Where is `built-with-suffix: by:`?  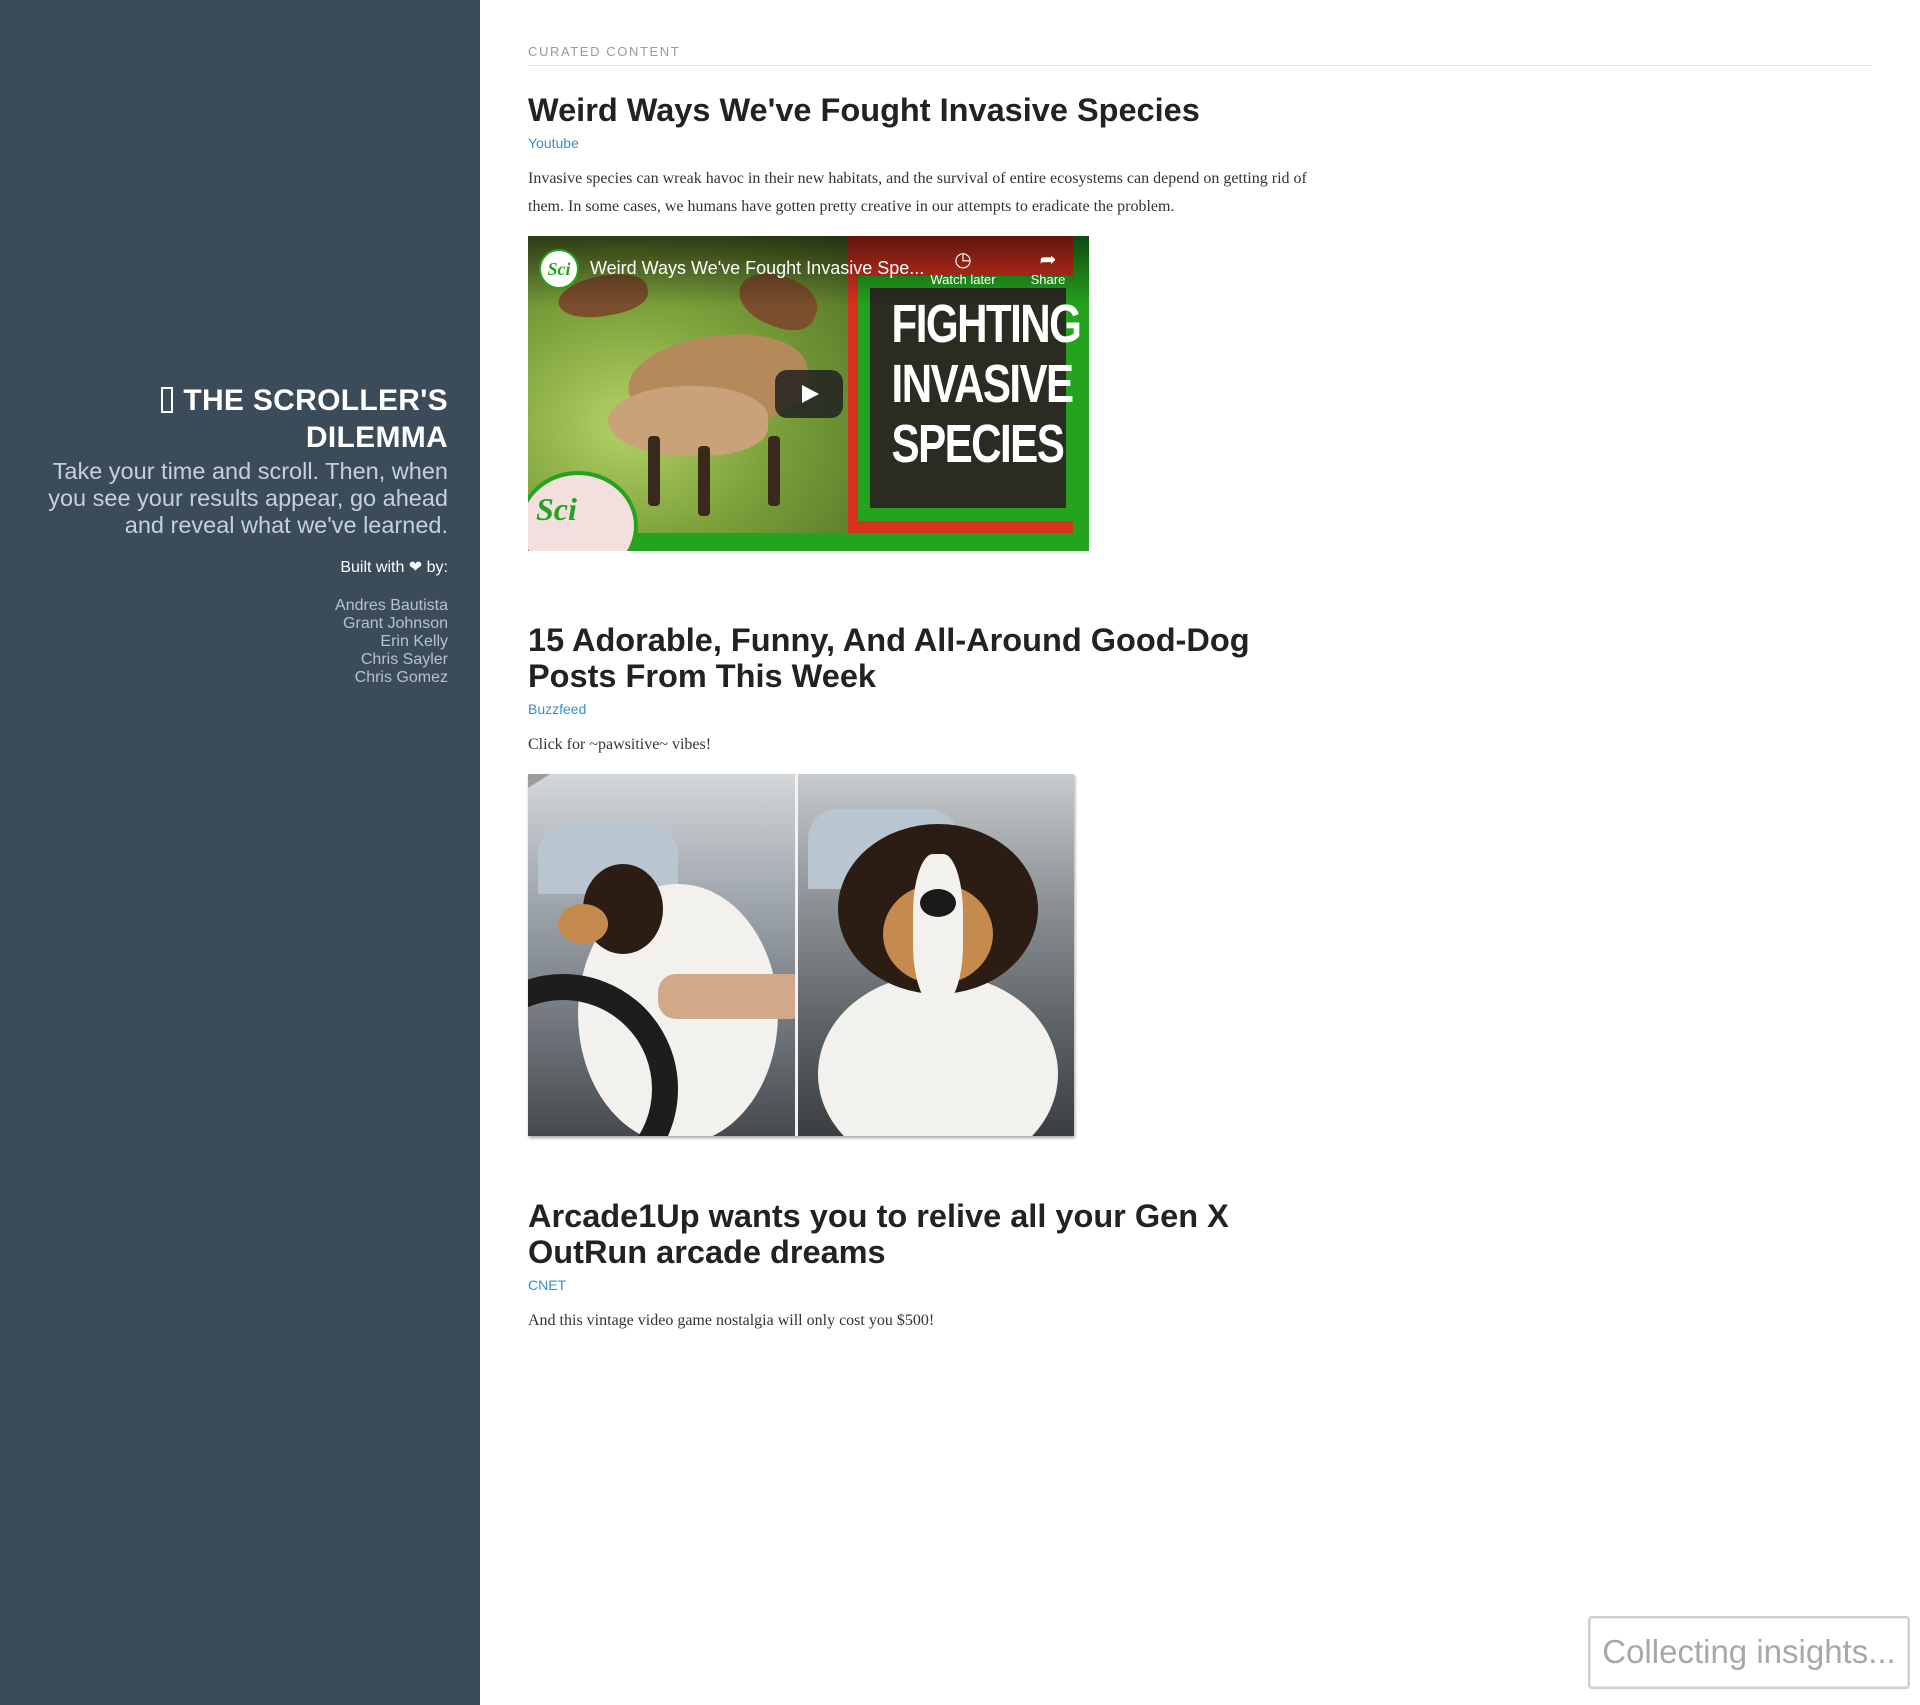 built-with-suffix: by: is located at coordinates (437, 567).